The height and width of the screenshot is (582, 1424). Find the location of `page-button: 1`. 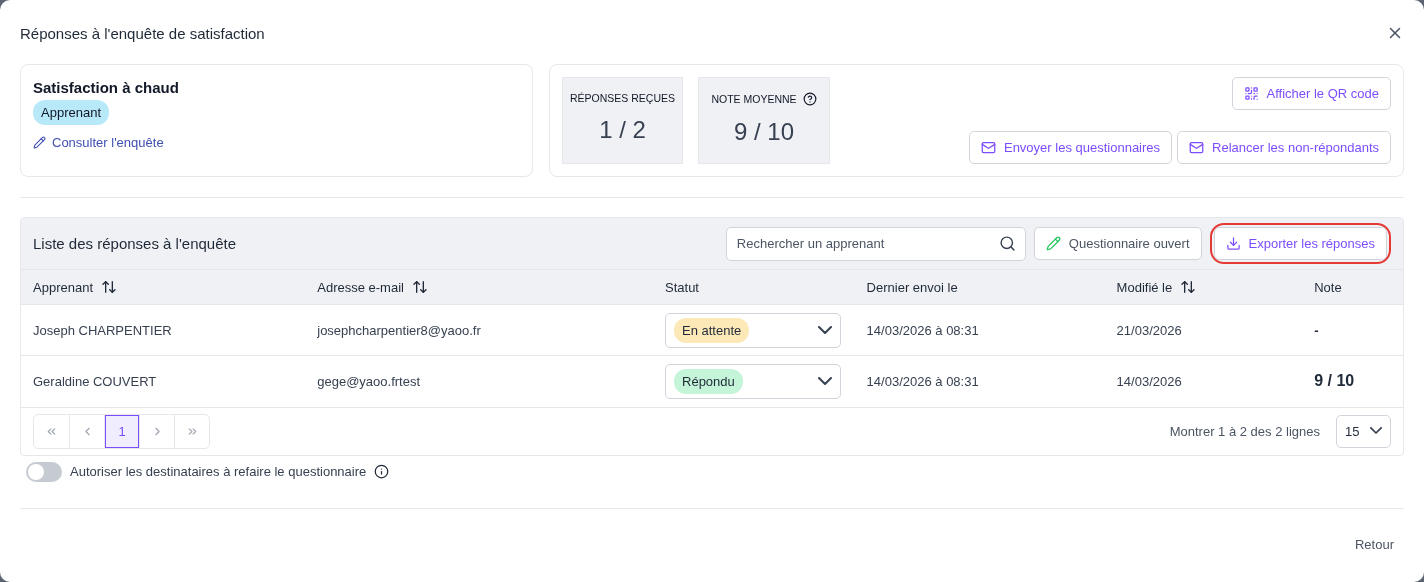

page-button: 1 is located at coordinates (121, 431).